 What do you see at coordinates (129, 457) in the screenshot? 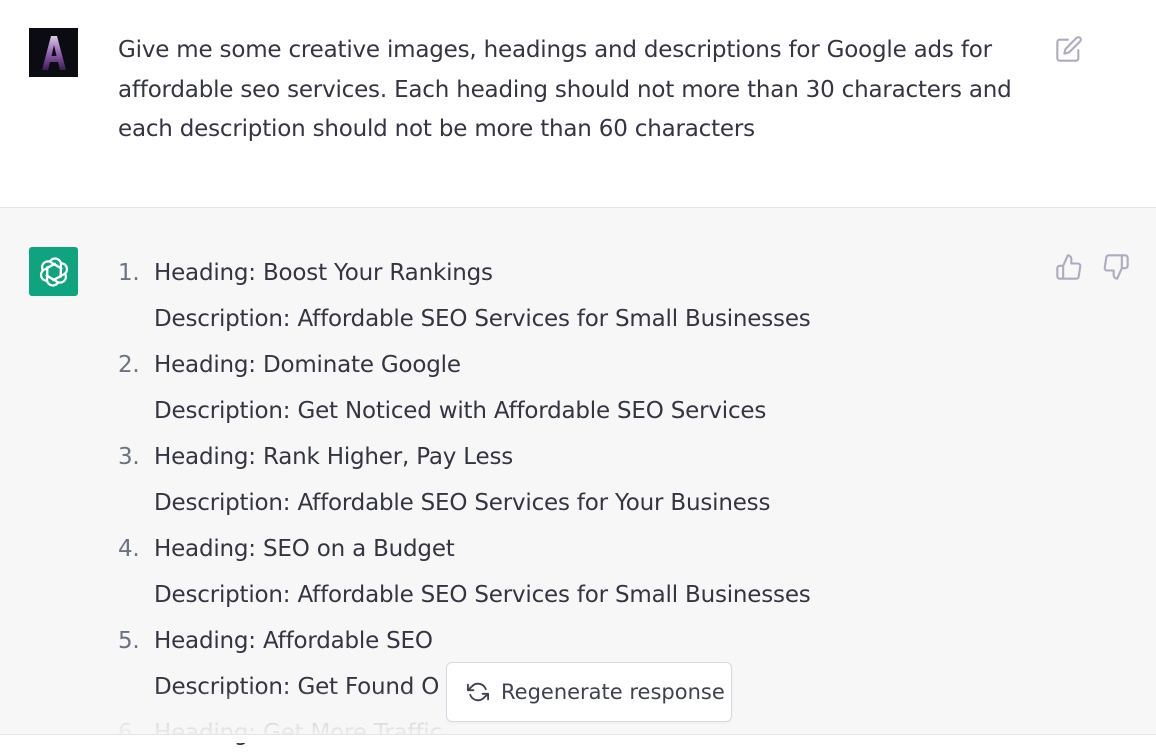
I see `list-number: 3.` at bounding box center [129, 457].